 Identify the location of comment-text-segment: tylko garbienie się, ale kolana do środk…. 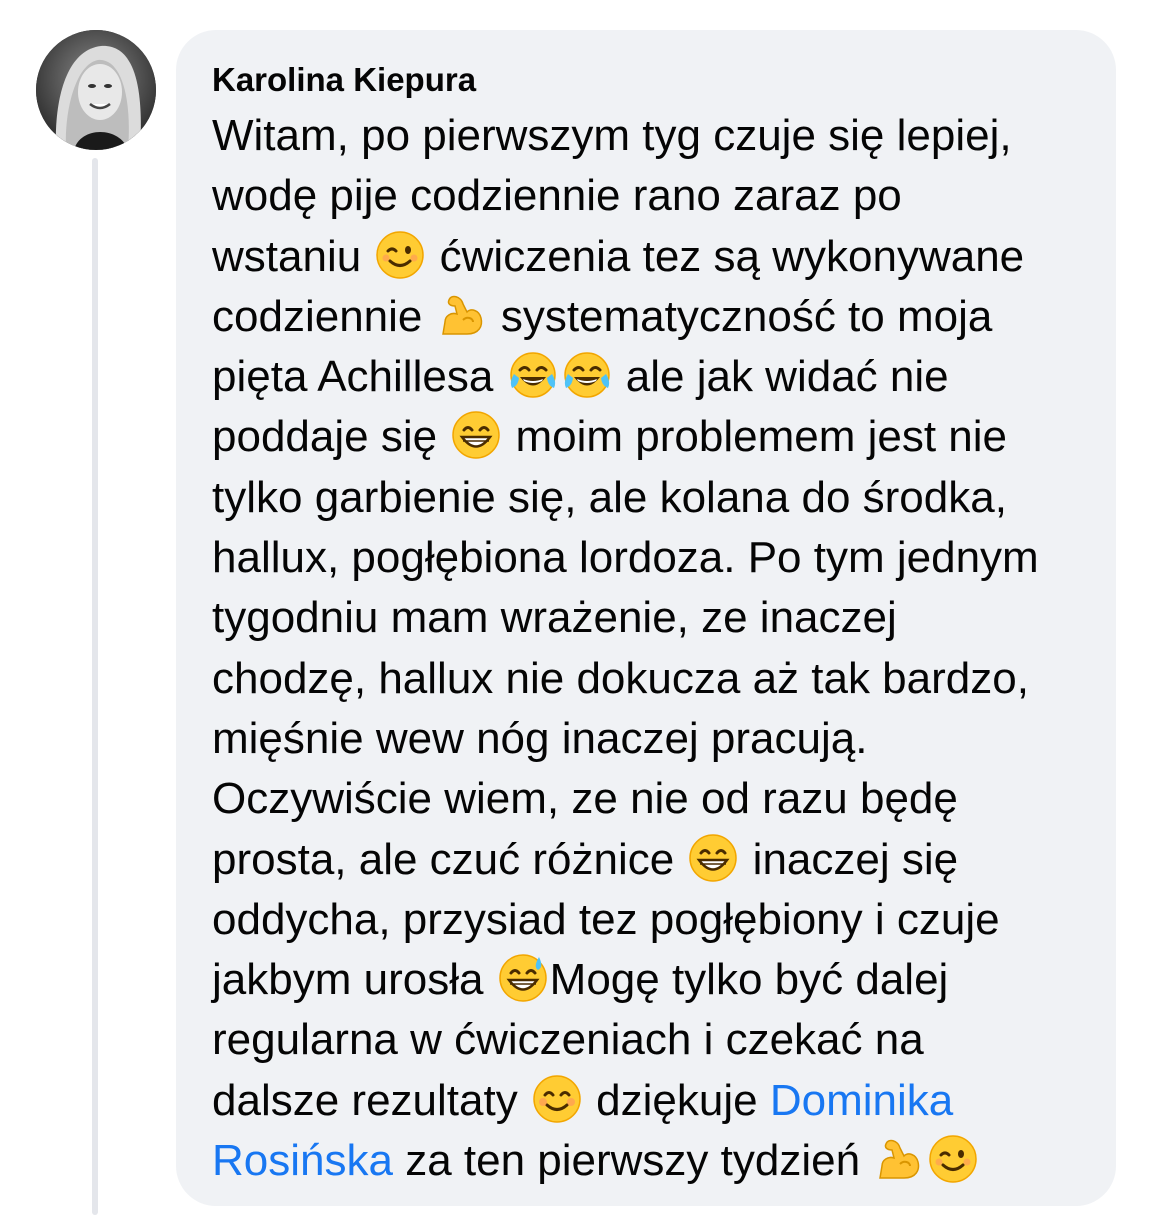
(609, 497).